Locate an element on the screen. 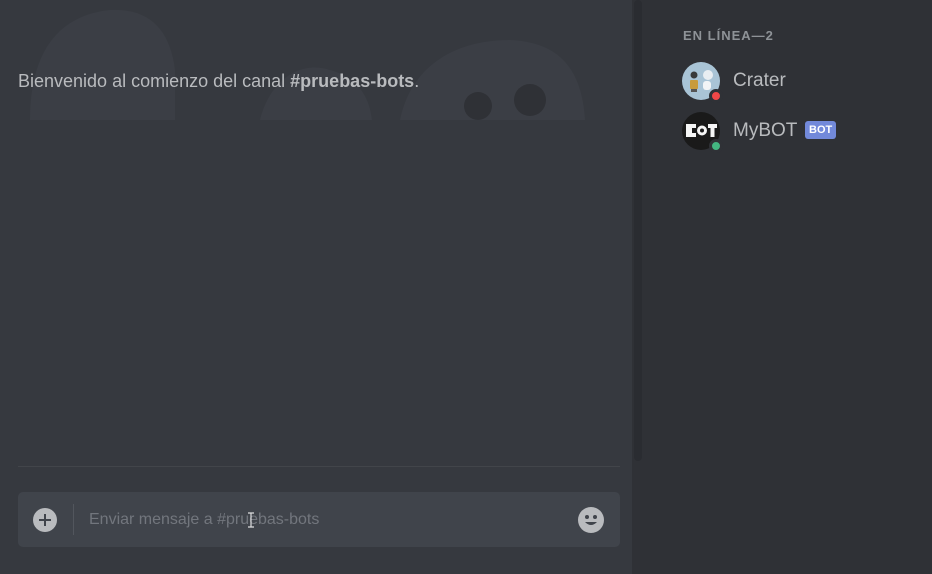  plus-circle-icon is located at coordinates (45, 520).